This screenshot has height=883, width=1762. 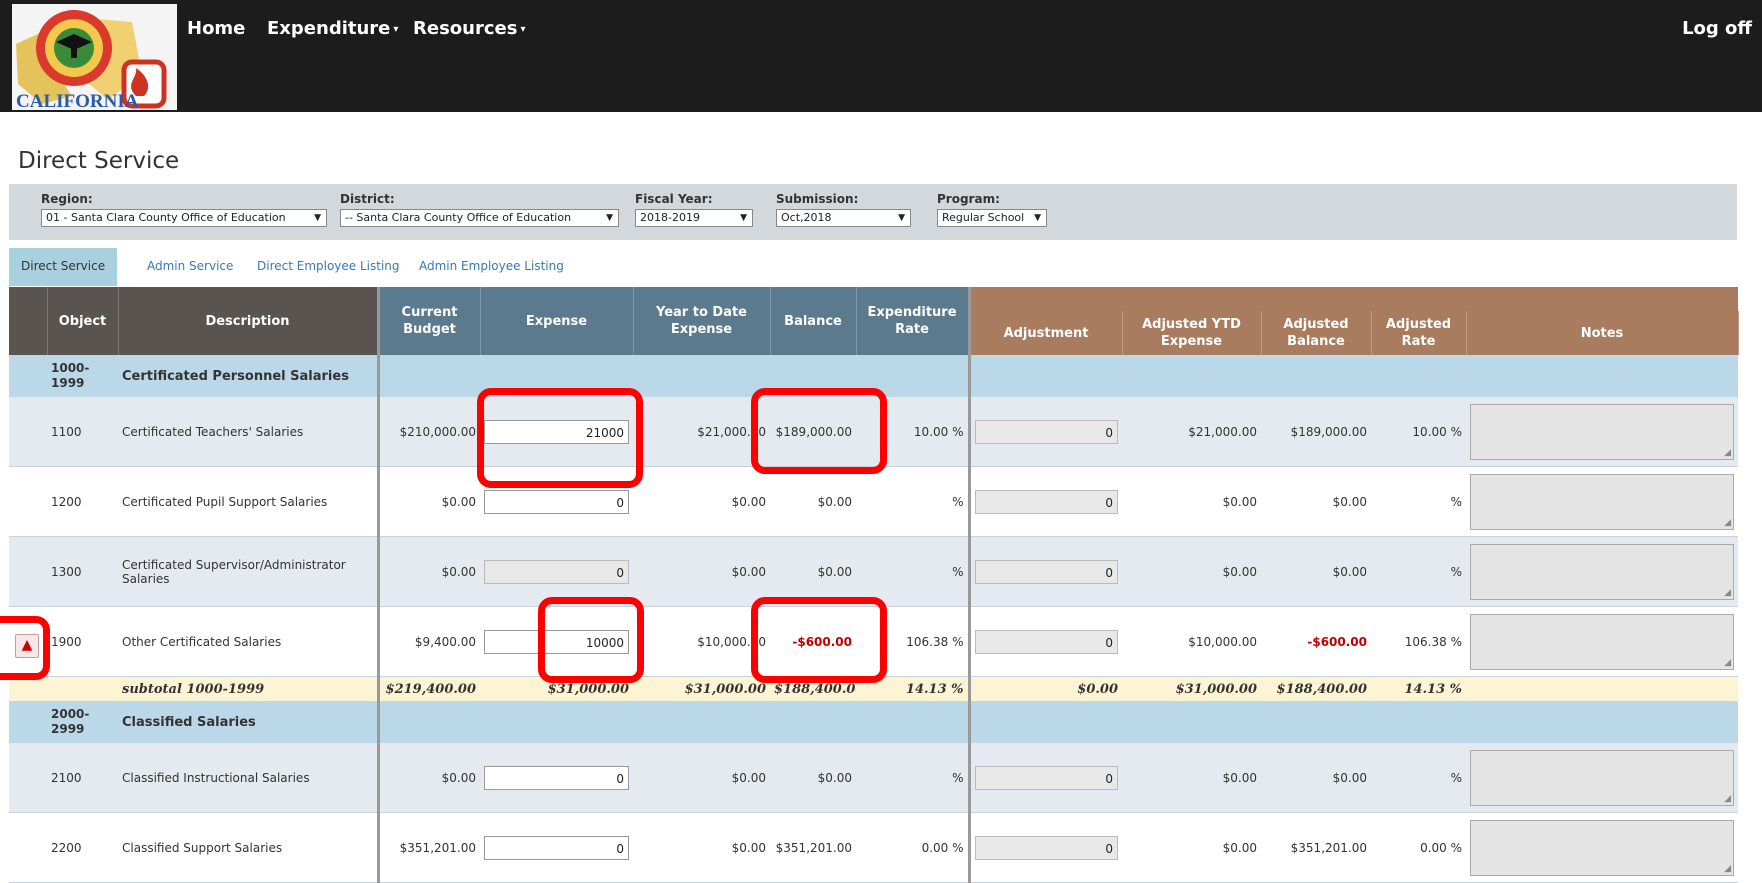 I want to click on resize-grip-icon: ◢, so click(x=1728, y=592).